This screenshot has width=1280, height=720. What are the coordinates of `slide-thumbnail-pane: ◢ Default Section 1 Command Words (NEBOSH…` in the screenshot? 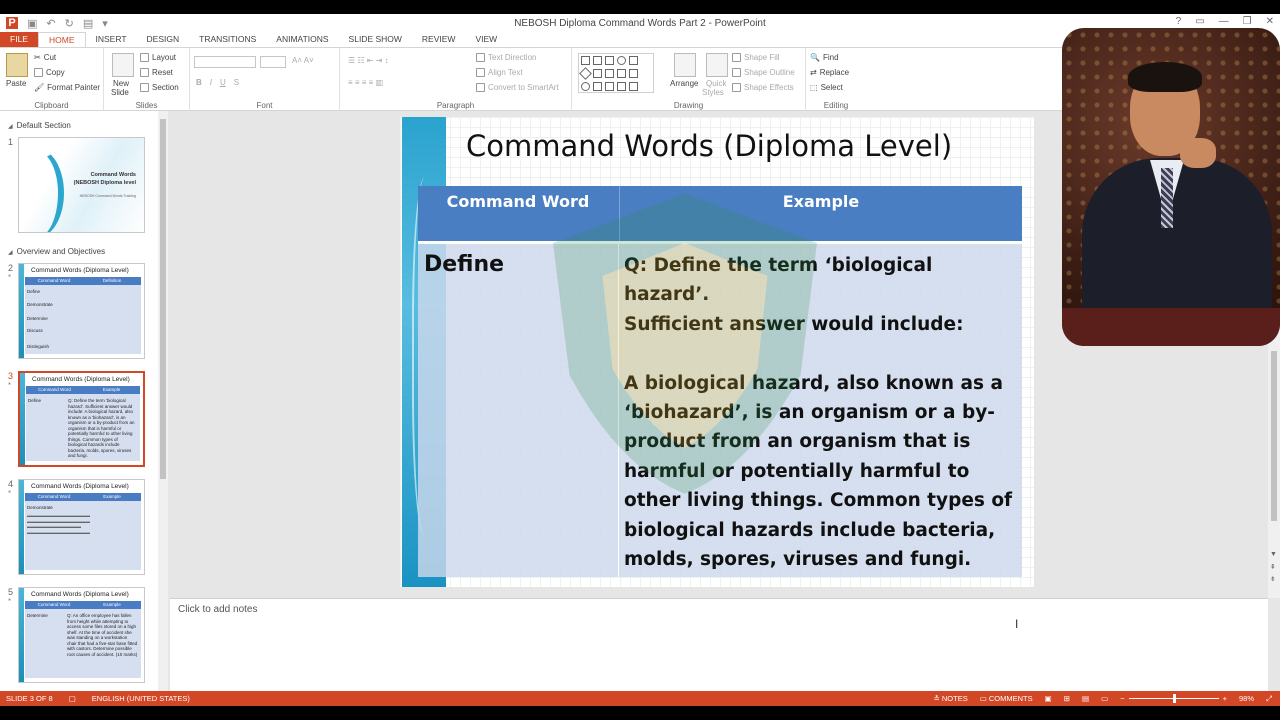 It's located at (84, 401).